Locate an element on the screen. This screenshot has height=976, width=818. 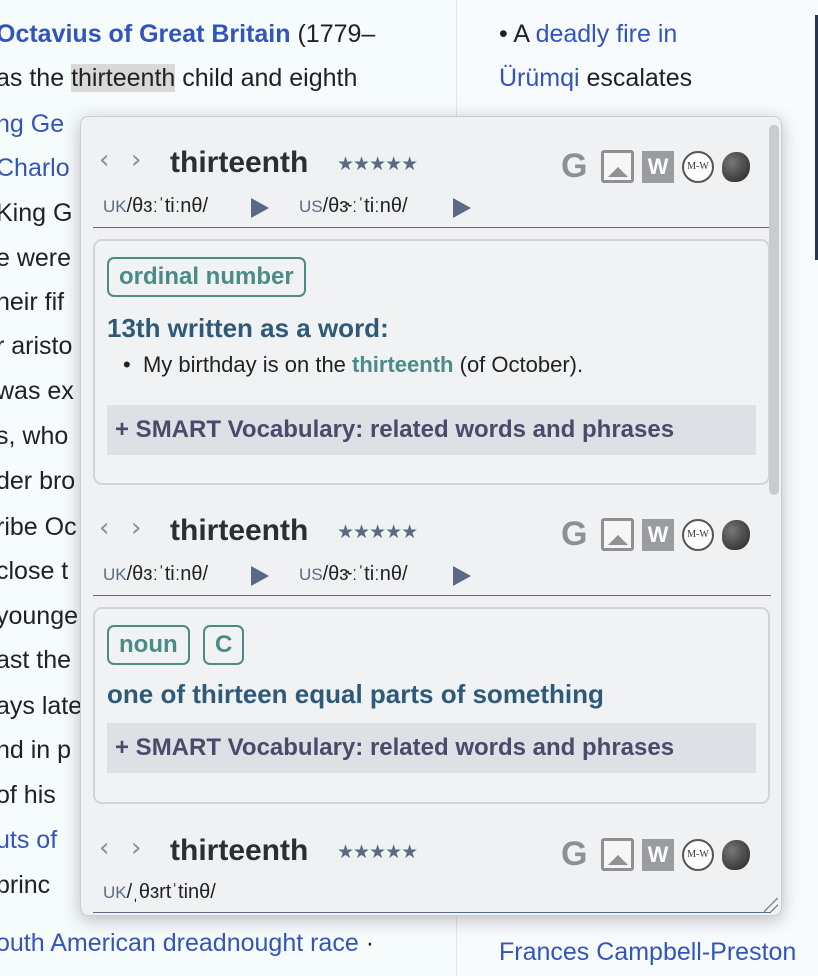
article-link: Frances Campbell-Preston is located at coordinates (647, 952).